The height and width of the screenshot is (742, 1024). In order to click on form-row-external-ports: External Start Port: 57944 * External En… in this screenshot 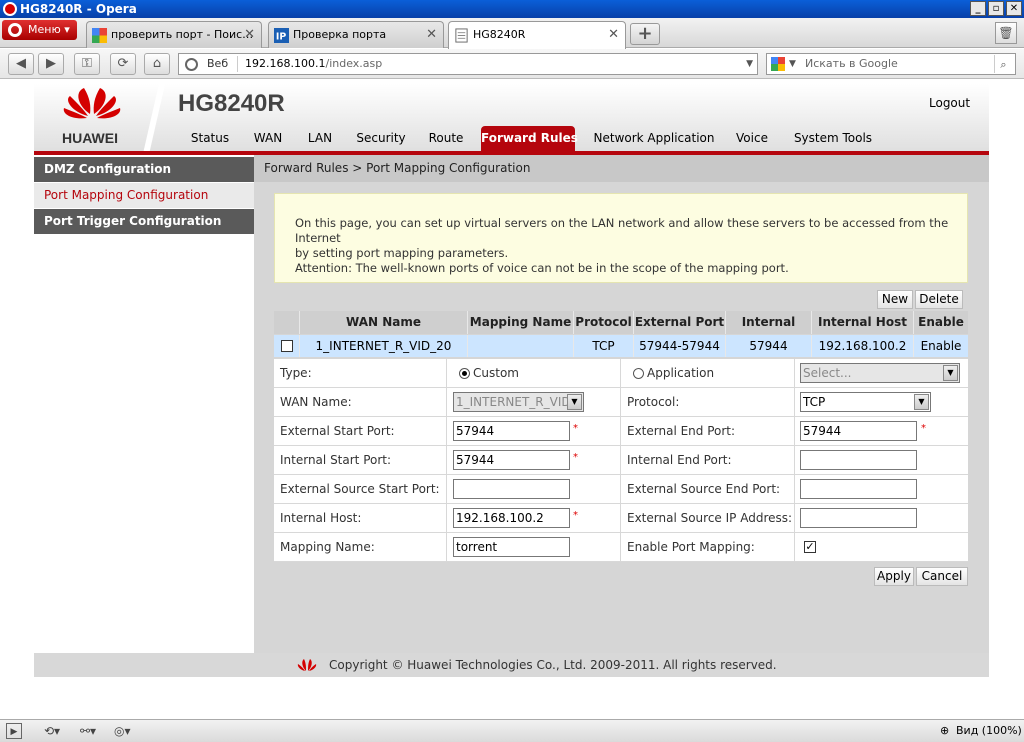, I will do `click(621, 431)`.